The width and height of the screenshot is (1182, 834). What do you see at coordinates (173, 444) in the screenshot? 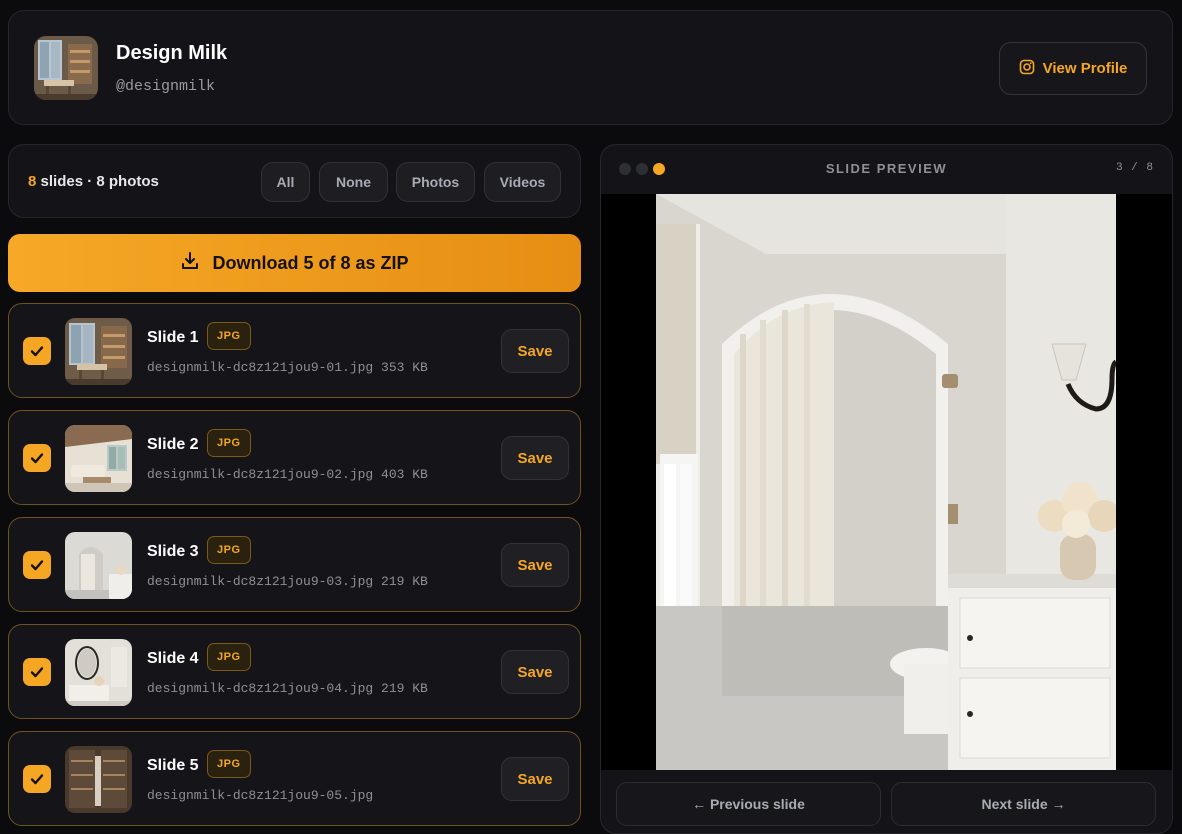
I see `slide-2-title: Slide 2` at bounding box center [173, 444].